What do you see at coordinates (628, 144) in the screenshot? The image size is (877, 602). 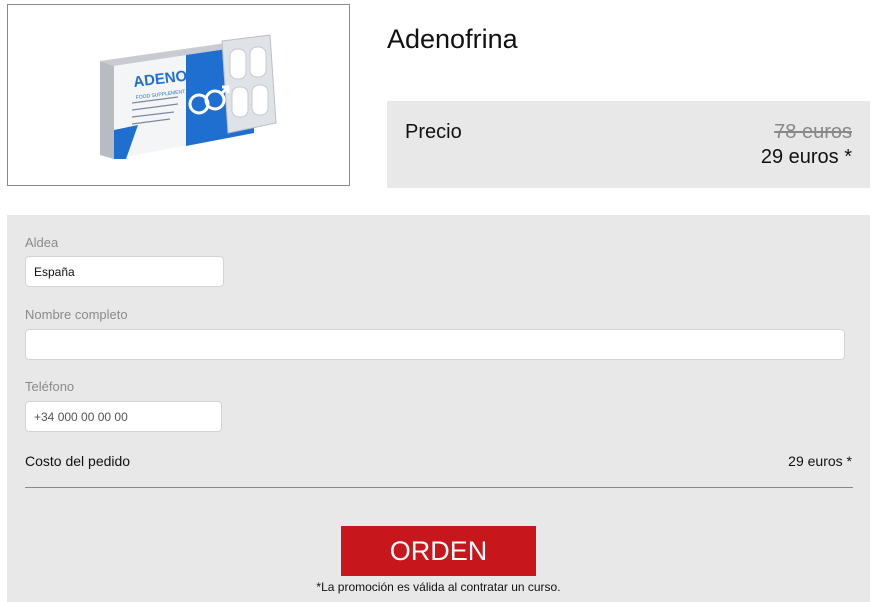 I see `price-box: Precio 78 euros 29 euros *` at bounding box center [628, 144].